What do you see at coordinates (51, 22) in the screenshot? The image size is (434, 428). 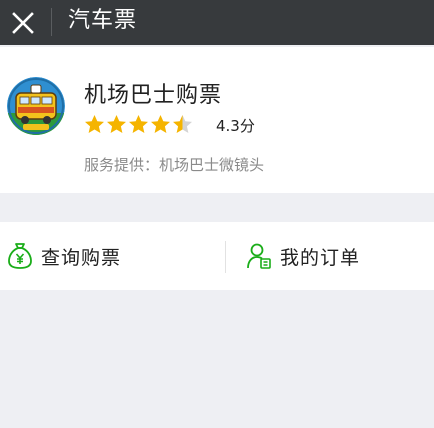 I see `header-divider` at bounding box center [51, 22].